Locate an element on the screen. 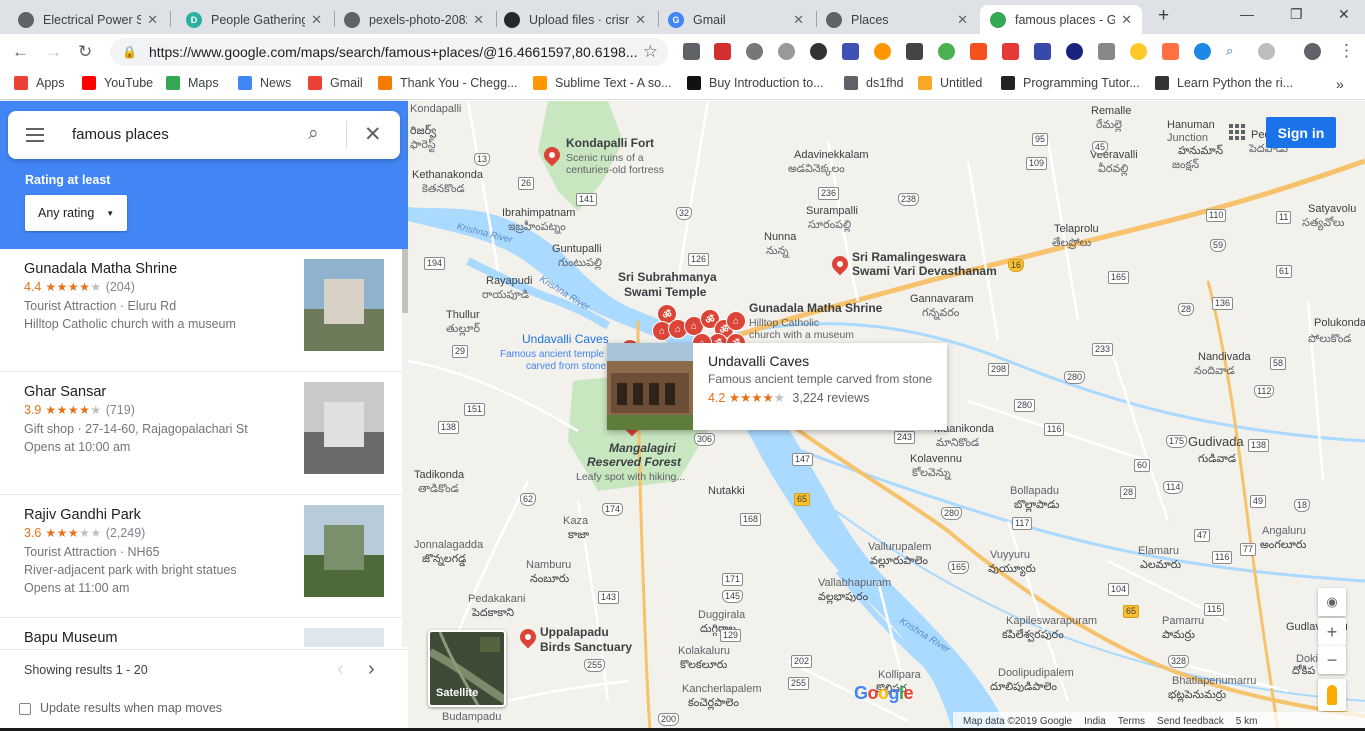  browser-tab: D People Gathering ✕ is located at coordinates (254, 19).